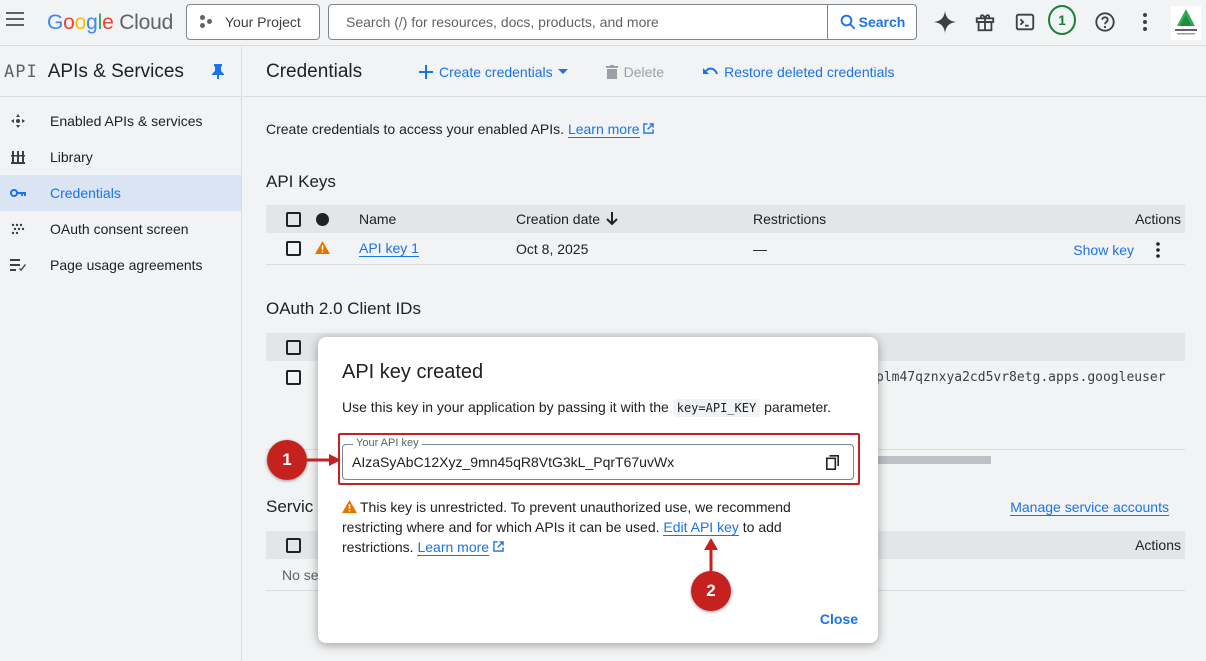  What do you see at coordinates (15, 19) in the screenshot?
I see `menu-icon` at bounding box center [15, 19].